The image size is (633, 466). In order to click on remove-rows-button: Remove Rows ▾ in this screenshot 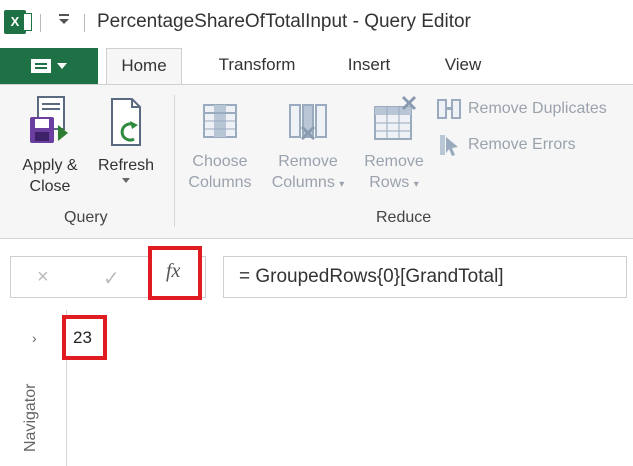, I will do `click(394, 145)`.